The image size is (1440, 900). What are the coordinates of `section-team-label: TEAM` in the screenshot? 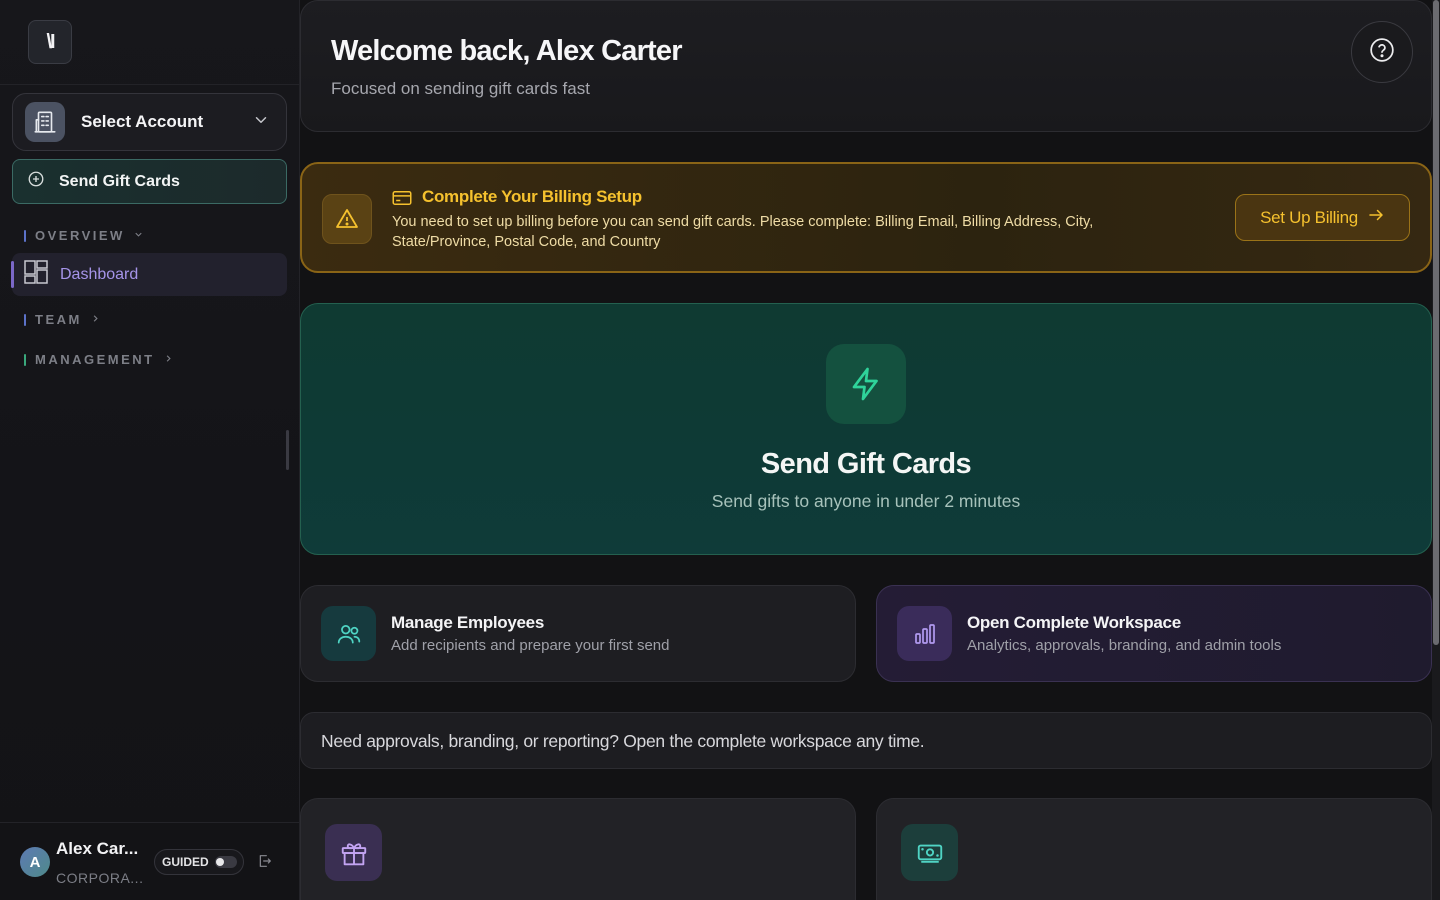 It's located at (58, 319).